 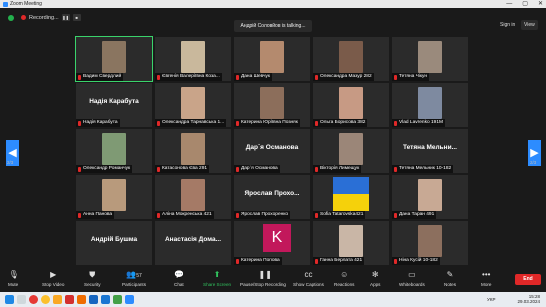 I want to click on whiteboards-button: ▭ Whiteboards, so click(x=412, y=278).